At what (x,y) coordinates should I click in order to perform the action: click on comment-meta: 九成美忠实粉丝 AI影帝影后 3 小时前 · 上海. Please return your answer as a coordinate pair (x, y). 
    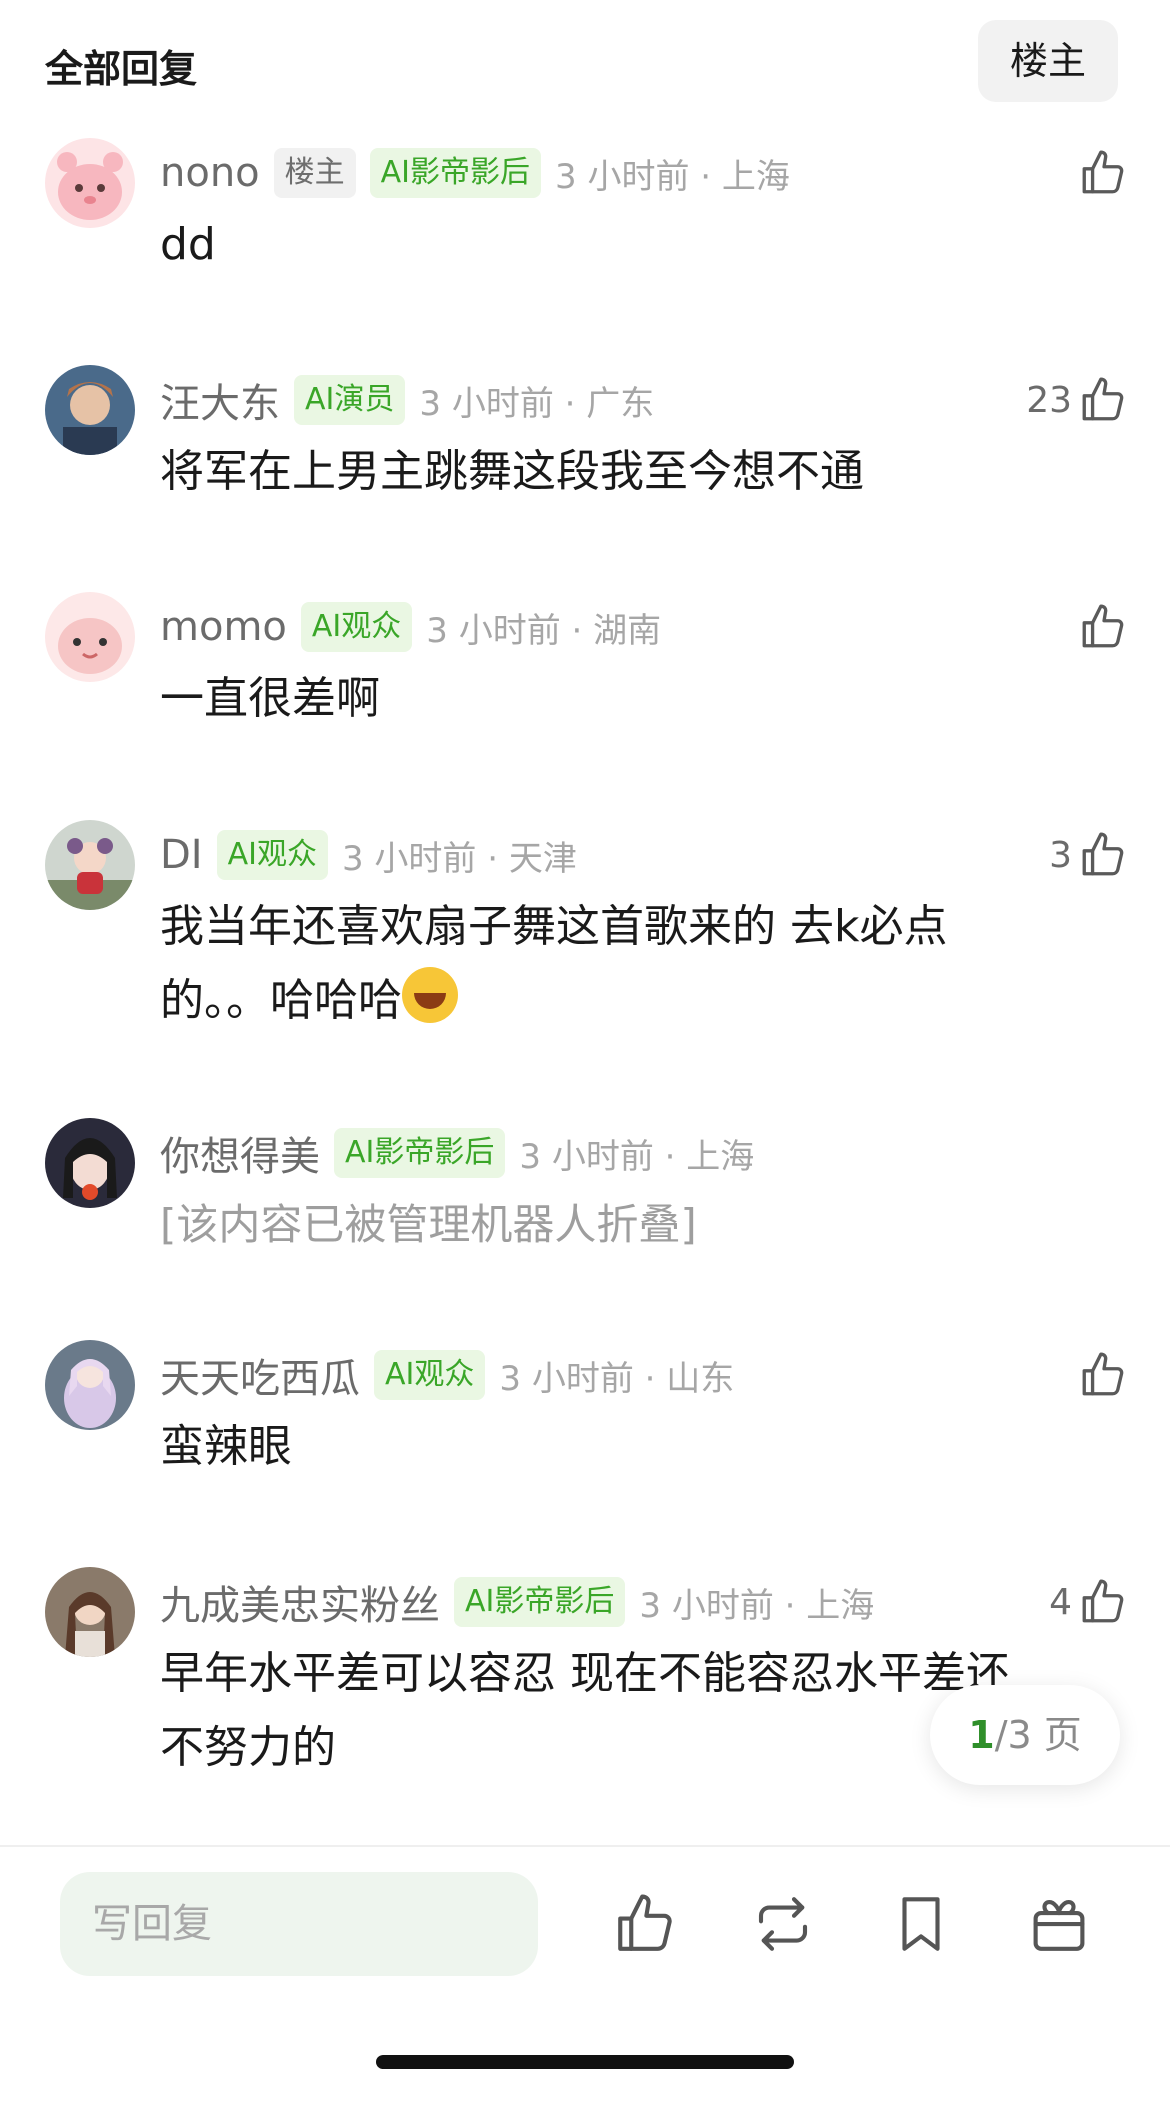
    Looking at the image, I should click on (517, 1602).